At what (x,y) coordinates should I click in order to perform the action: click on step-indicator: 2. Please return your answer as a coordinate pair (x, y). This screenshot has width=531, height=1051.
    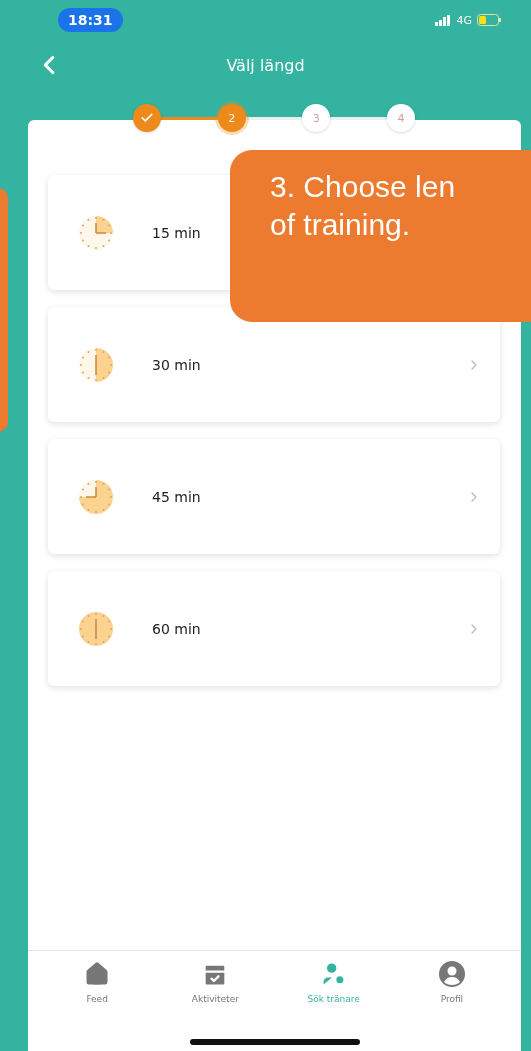
    Looking at the image, I should click on (231, 118).